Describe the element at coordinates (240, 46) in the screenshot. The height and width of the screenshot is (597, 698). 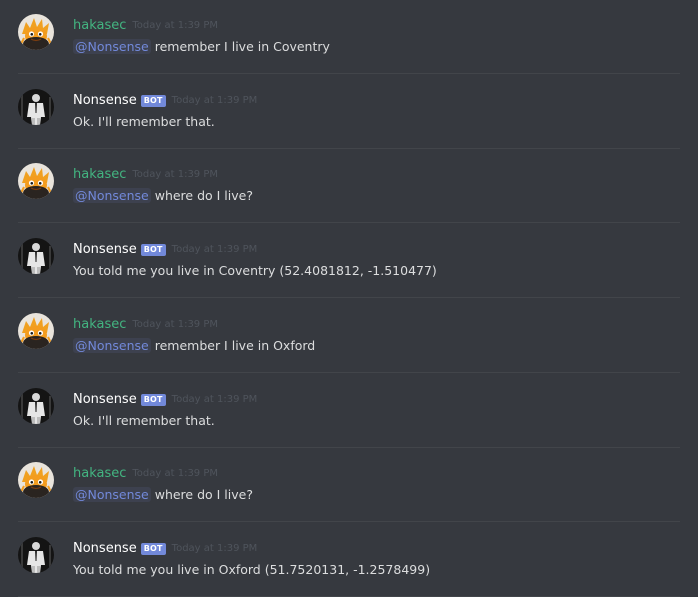
I see `message-text: remember I live in Coventry` at that location.